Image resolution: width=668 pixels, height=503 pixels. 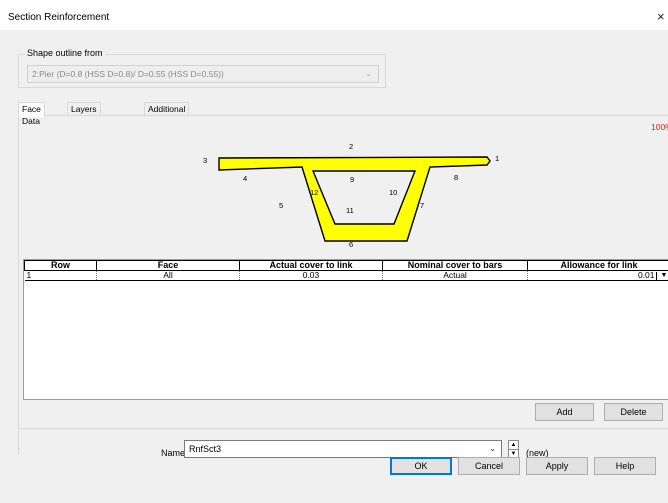 I want to click on delete-button: Delete, so click(x=633, y=412).